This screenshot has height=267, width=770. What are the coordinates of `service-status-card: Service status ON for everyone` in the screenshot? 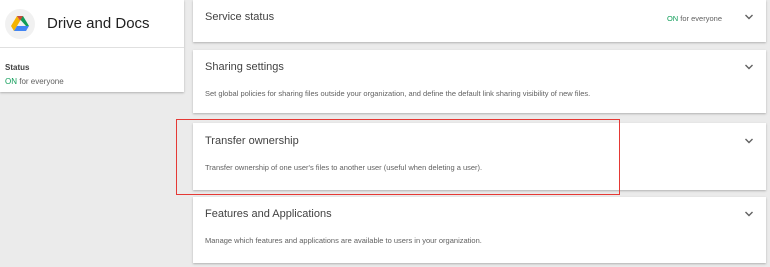 It's located at (479, 21).